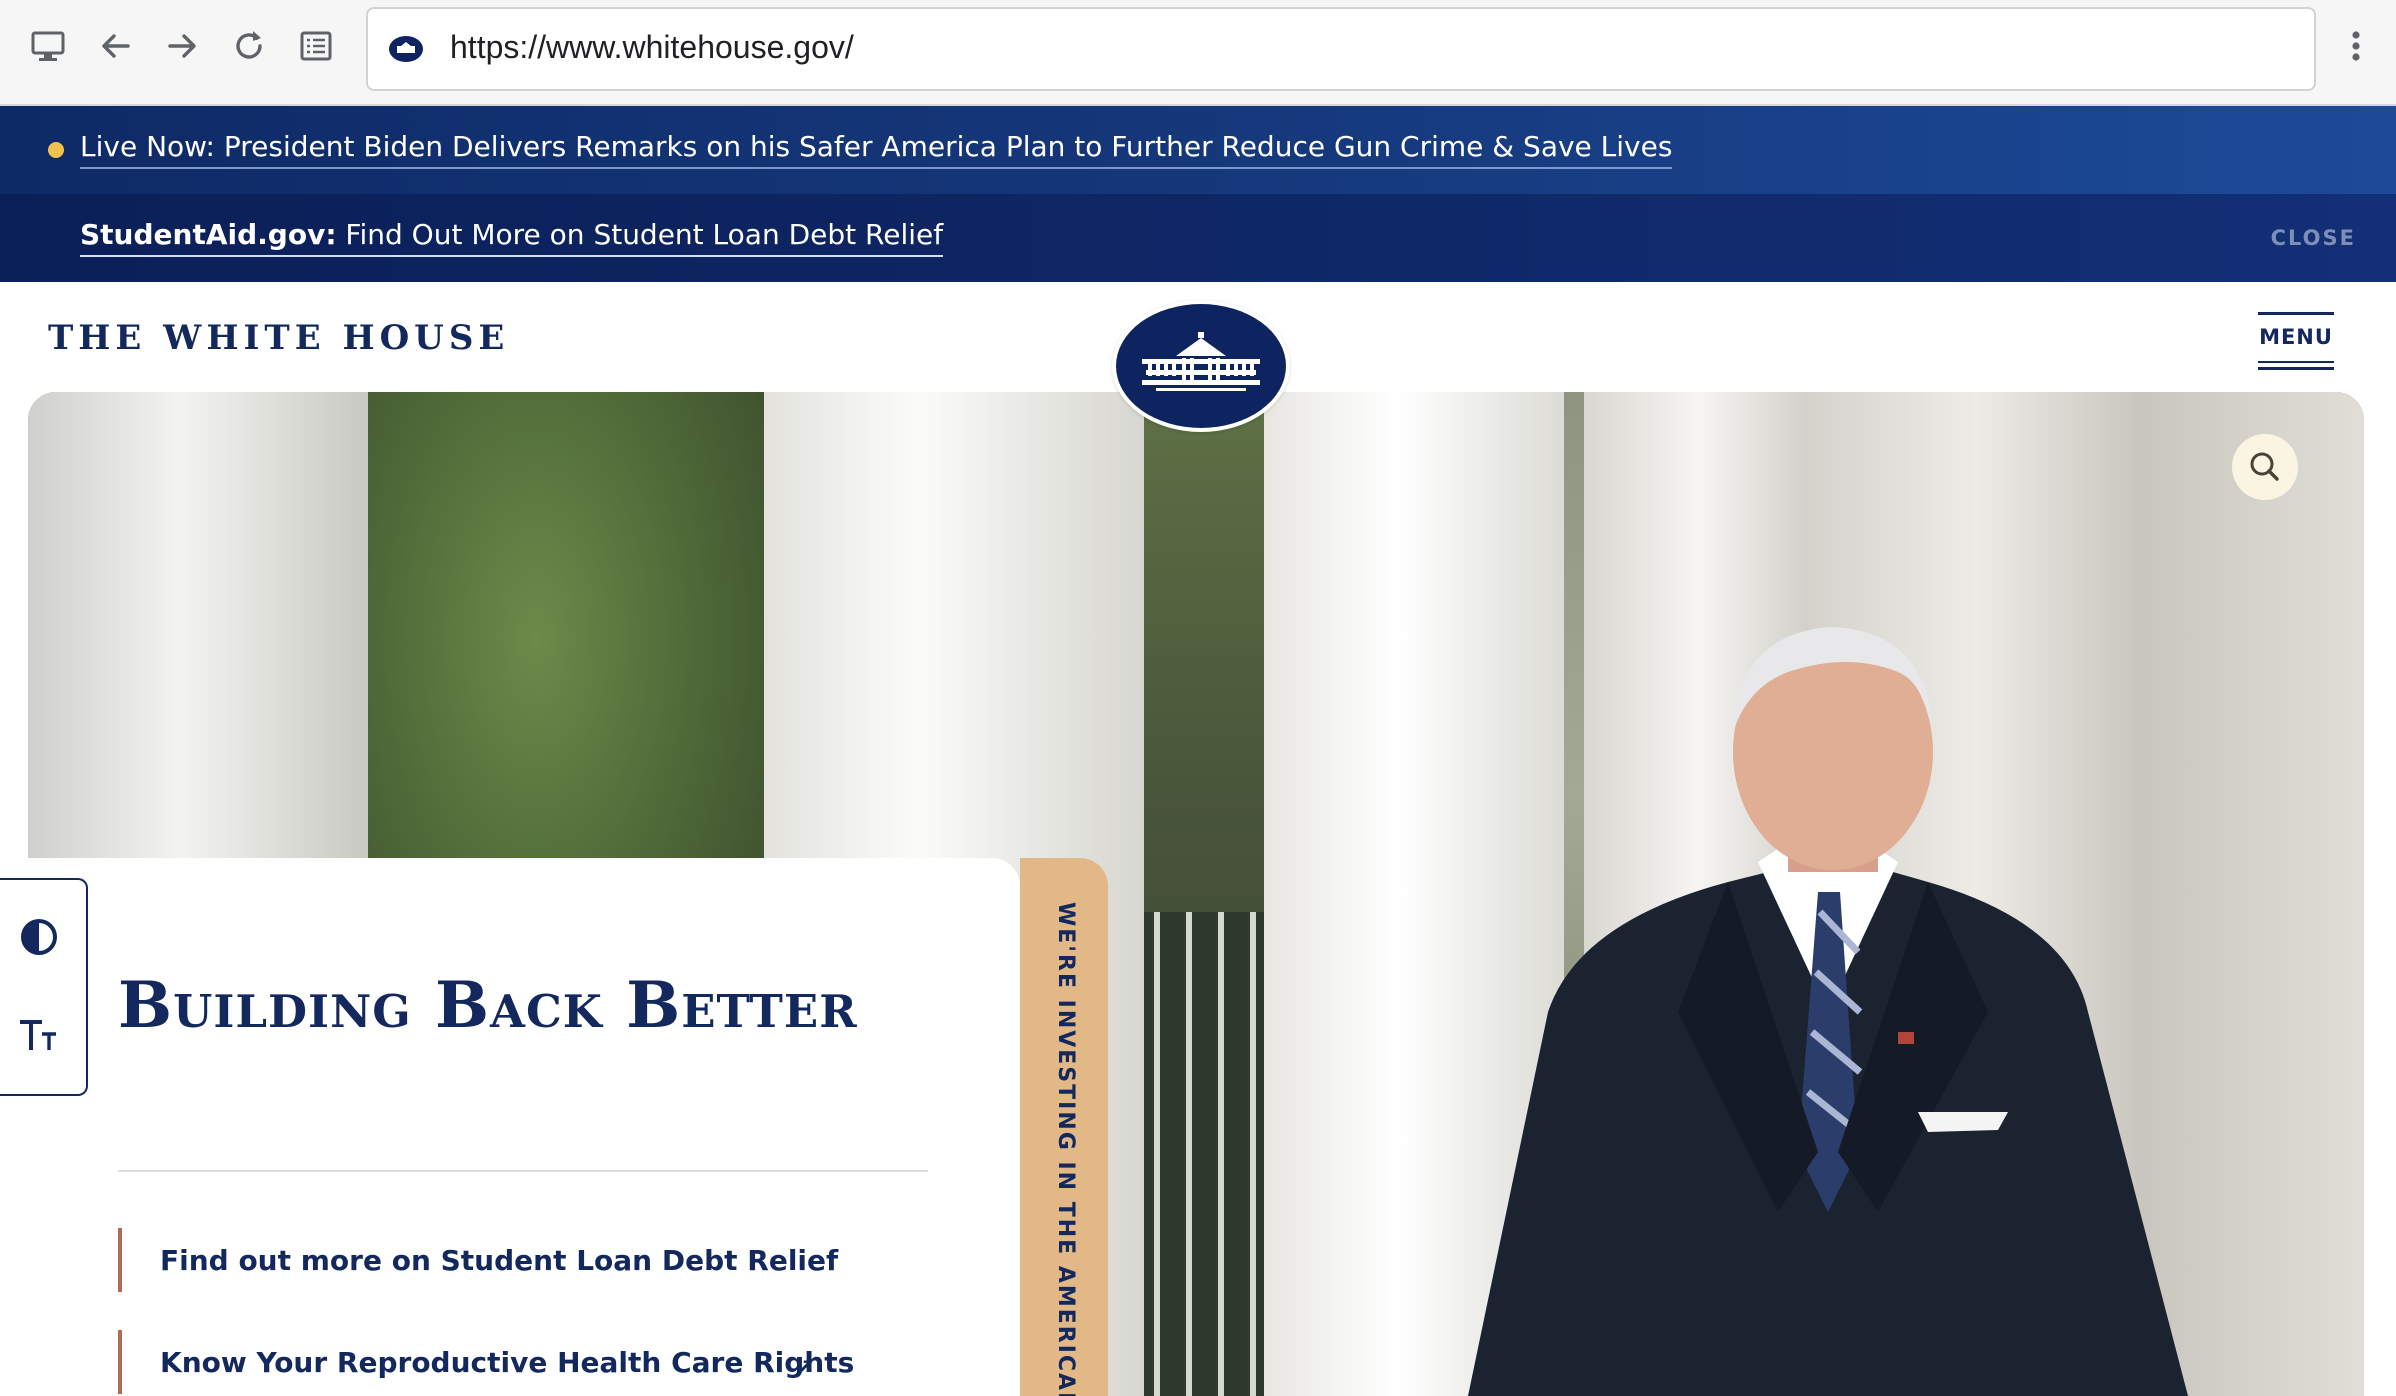  What do you see at coordinates (1201, 366) in the screenshot?
I see `white-house-seal-logo` at bounding box center [1201, 366].